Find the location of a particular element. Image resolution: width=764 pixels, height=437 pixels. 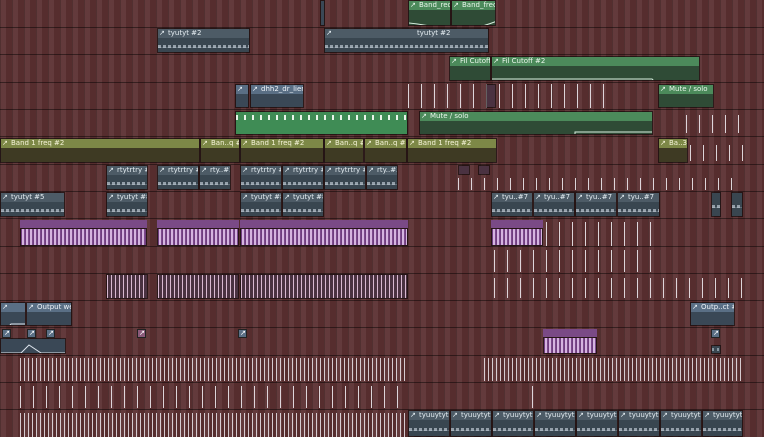

clip-label: dhh2_dr_lier is located at coordinates (277, 89).